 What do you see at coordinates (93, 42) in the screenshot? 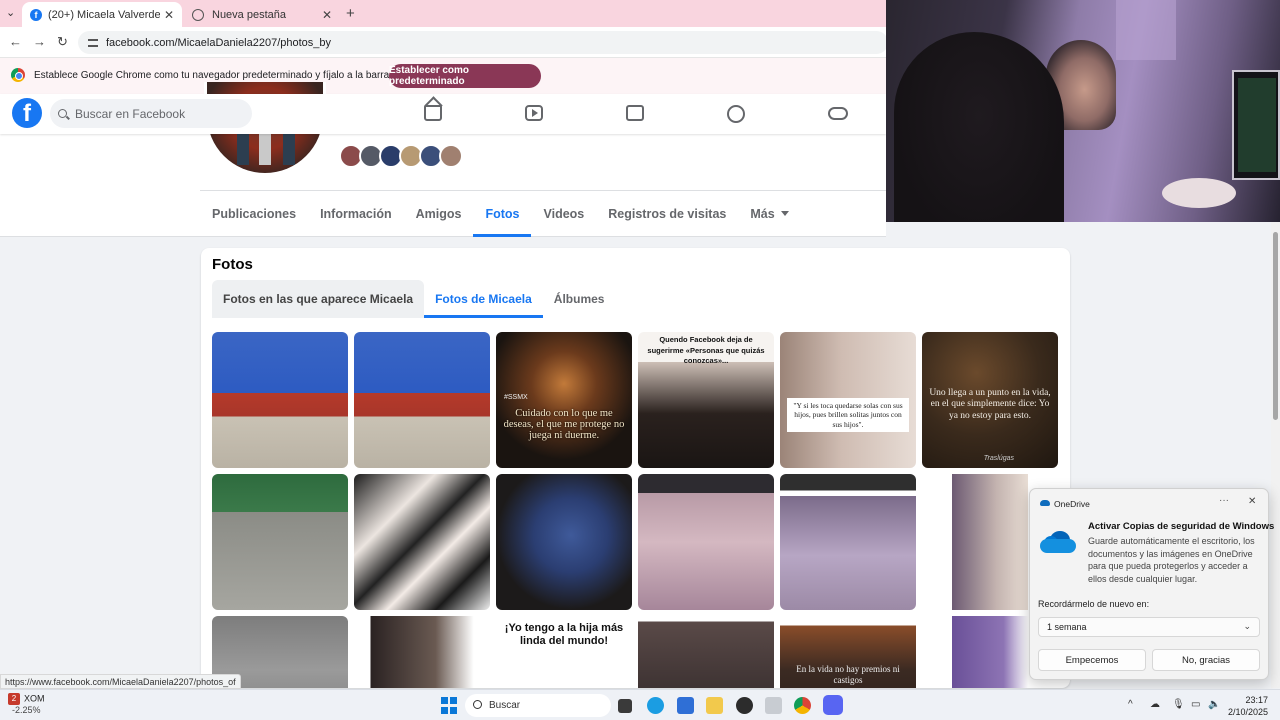
I see `site-info-icon` at bounding box center [93, 42].